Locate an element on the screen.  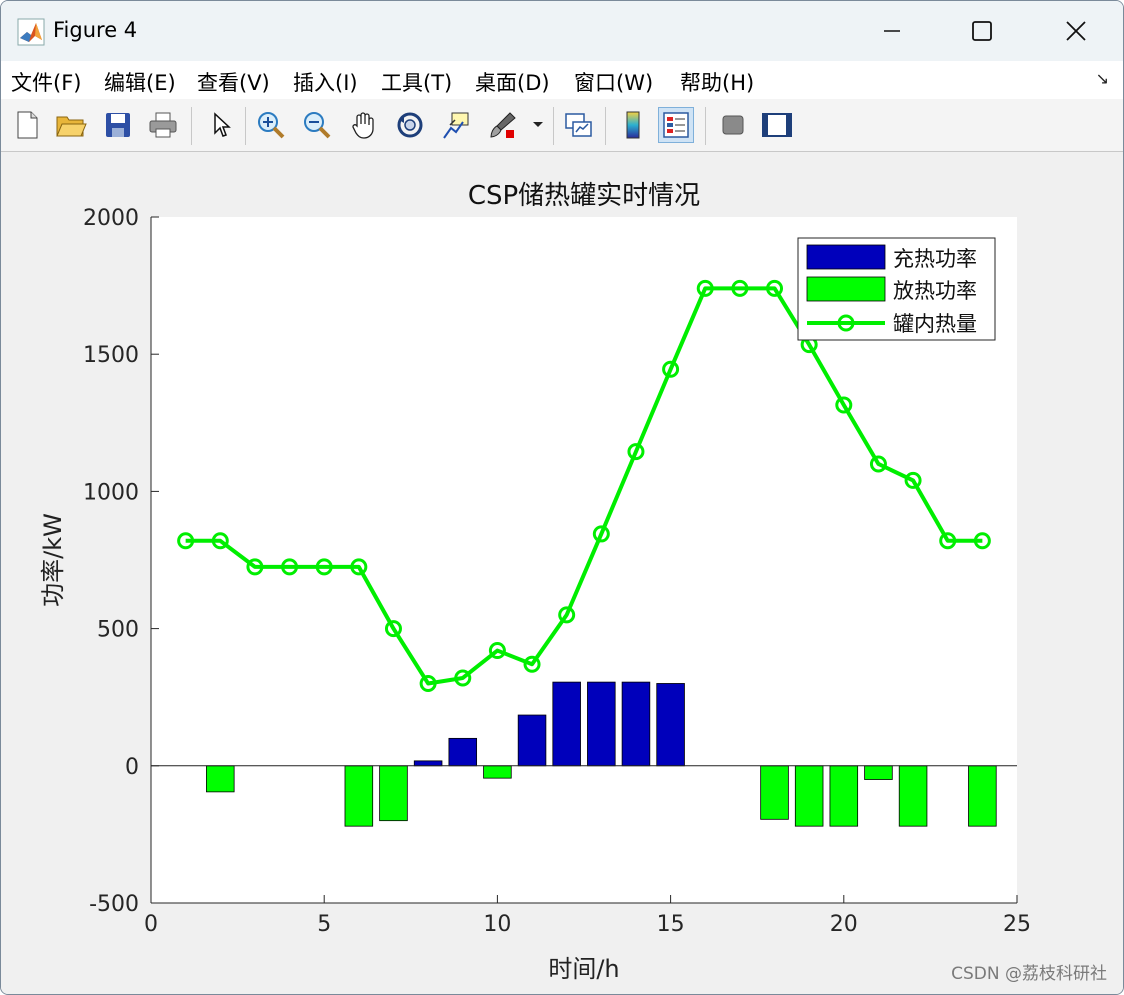
colorbar-button is located at coordinates (633, 125).